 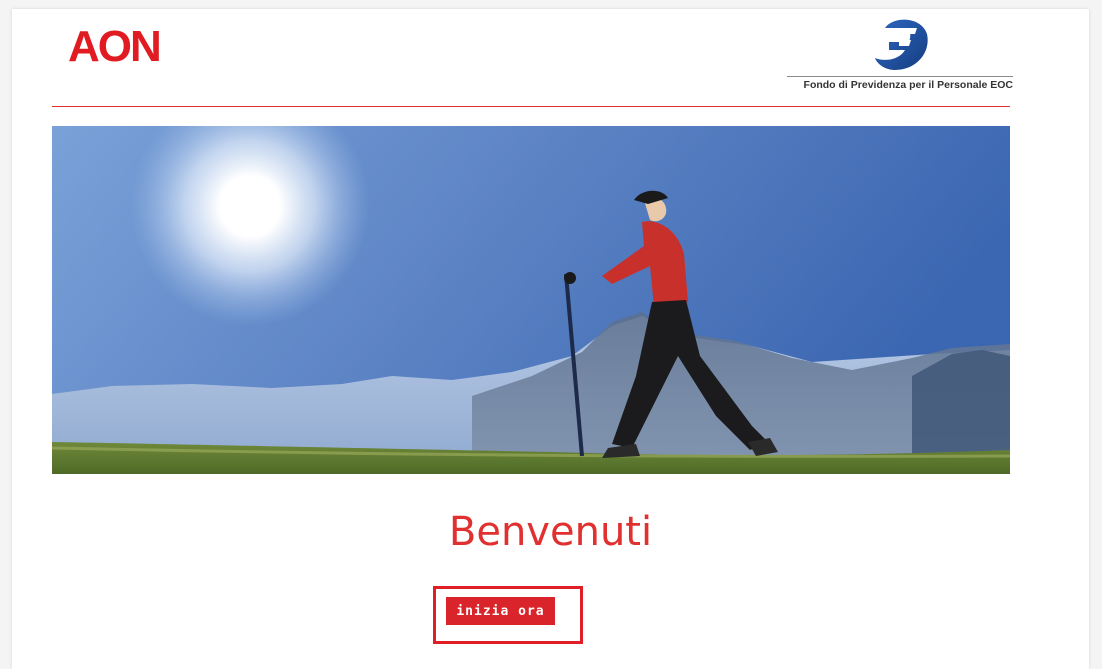 What do you see at coordinates (531, 106) in the screenshot?
I see `header-divider` at bounding box center [531, 106].